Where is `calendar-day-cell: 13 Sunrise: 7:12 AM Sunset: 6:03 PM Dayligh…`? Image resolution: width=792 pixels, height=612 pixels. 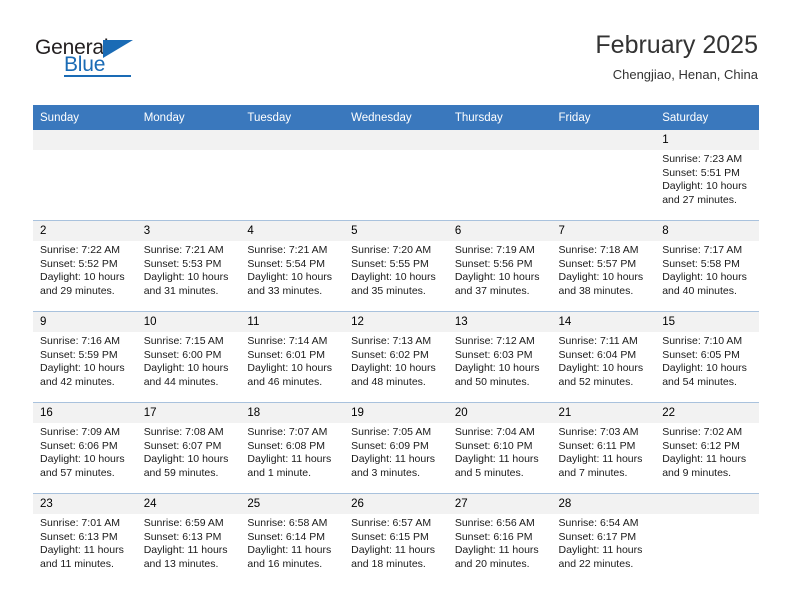 calendar-day-cell: 13 Sunrise: 7:12 AM Sunset: 6:03 PM Dayligh… is located at coordinates (499, 357).